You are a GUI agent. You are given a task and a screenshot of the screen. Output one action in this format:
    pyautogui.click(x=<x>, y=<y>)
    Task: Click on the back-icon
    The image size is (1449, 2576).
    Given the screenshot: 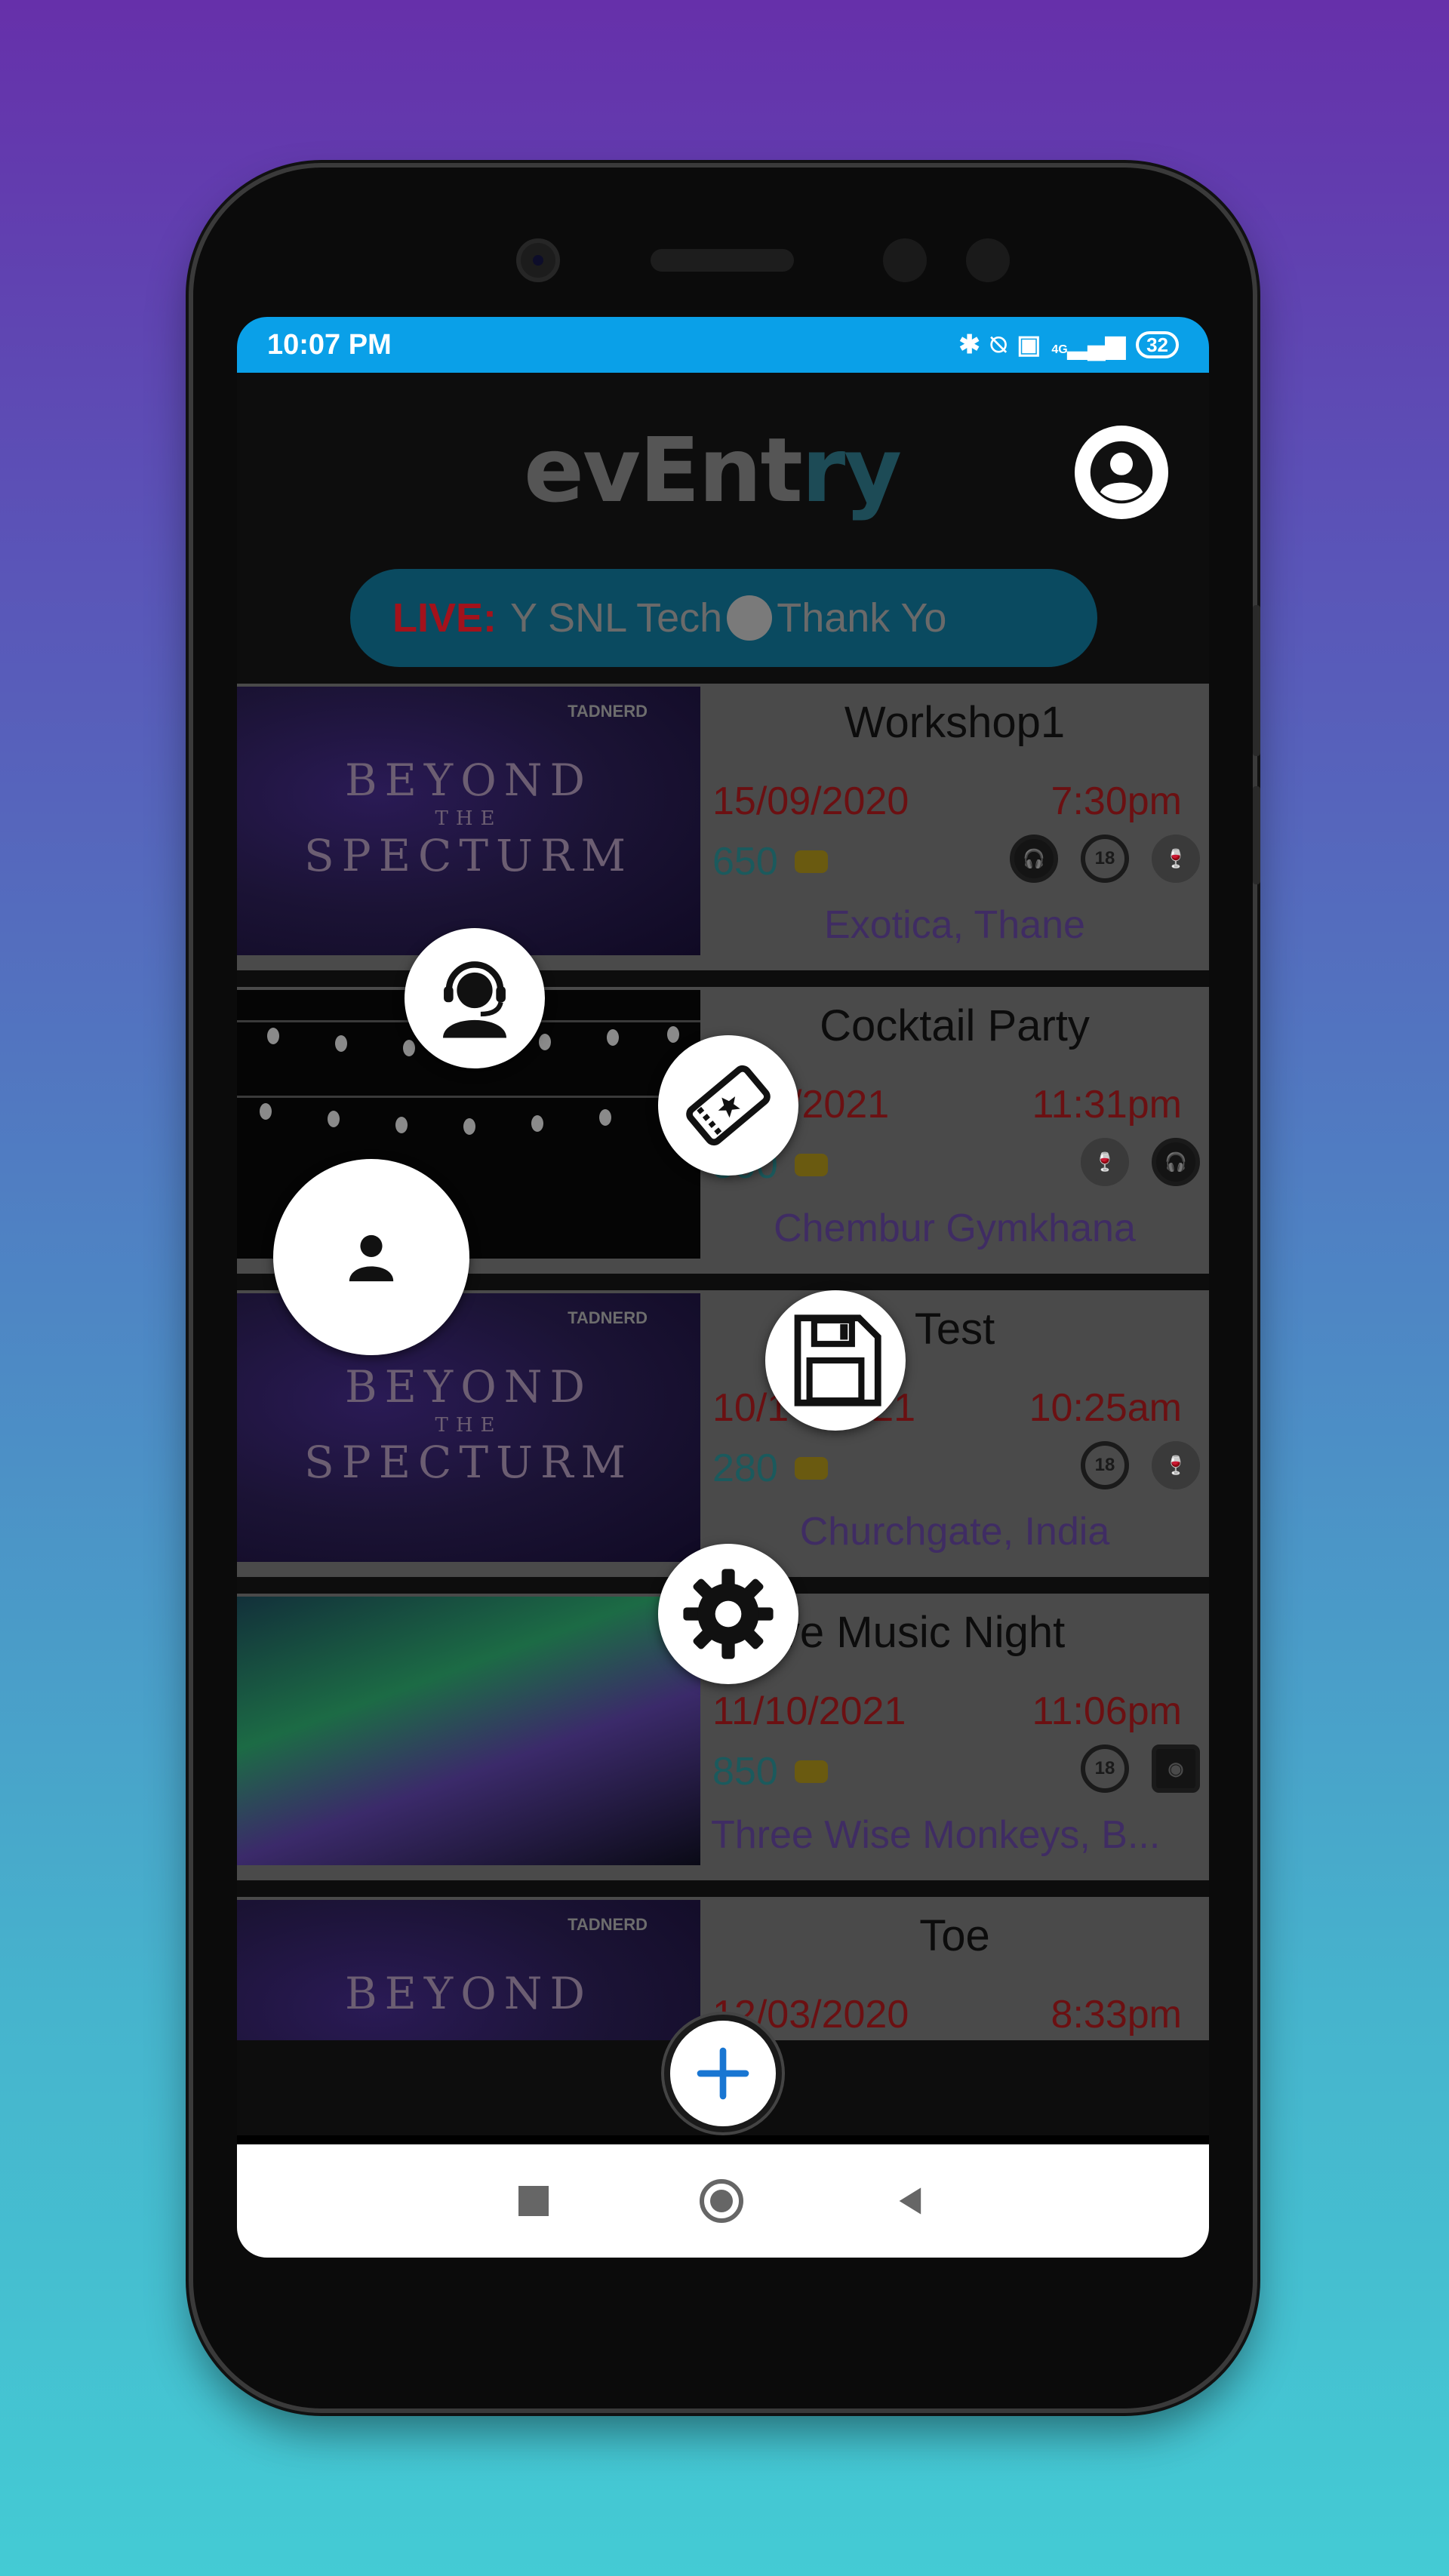 What is the action you would take?
    pyautogui.click(x=911, y=2201)
    